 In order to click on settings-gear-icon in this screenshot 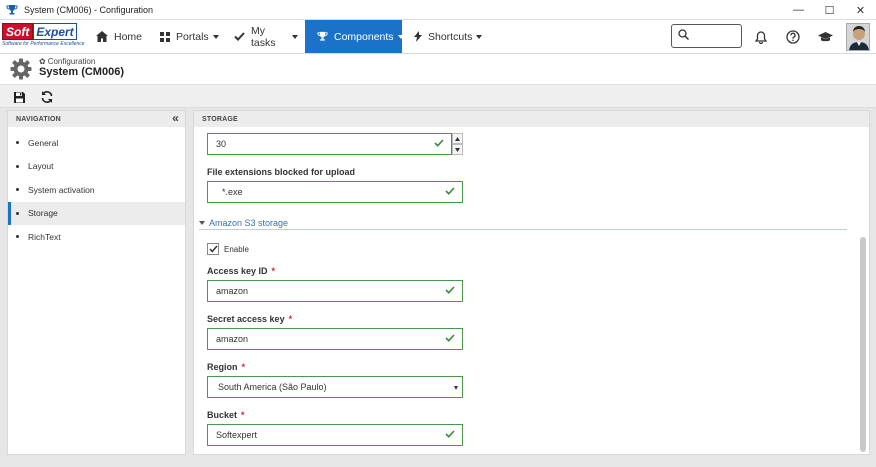, I will do `click(21, 69)`.